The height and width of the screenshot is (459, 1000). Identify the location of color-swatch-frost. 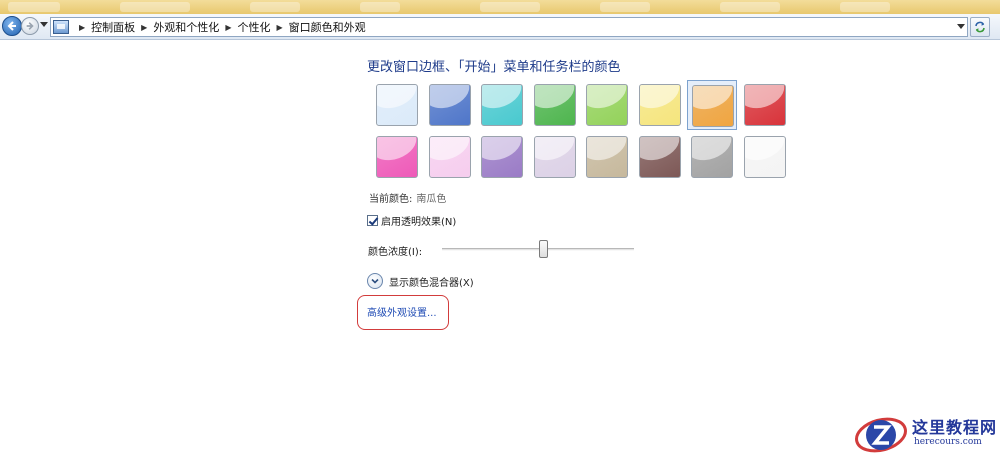
(765, 157).